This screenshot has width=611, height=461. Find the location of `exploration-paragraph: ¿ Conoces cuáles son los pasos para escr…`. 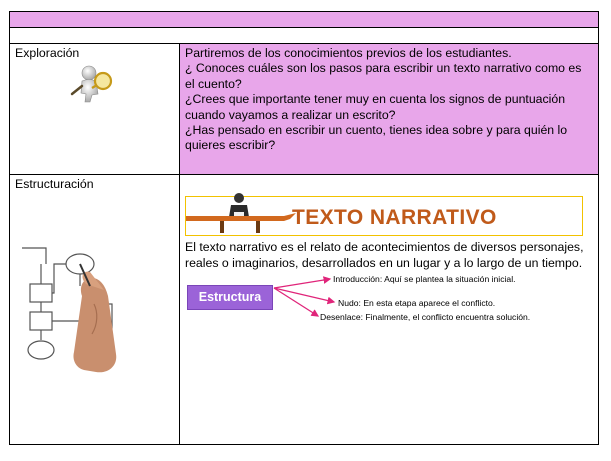

exploration-paragraph: ¿ Conoces cuáles son los pasos para escr… is located at coordinates (383, 76).